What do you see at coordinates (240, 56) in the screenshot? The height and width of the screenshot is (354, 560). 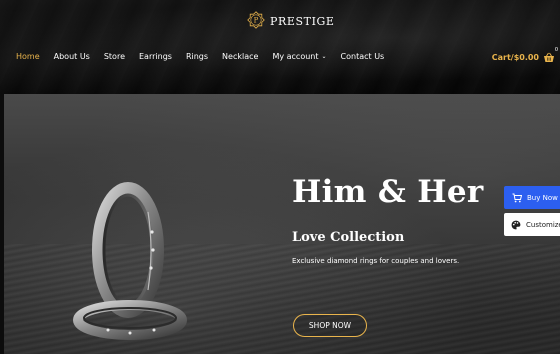 I see `nav-necklace: Necklace` at bounding box center [240, 56].